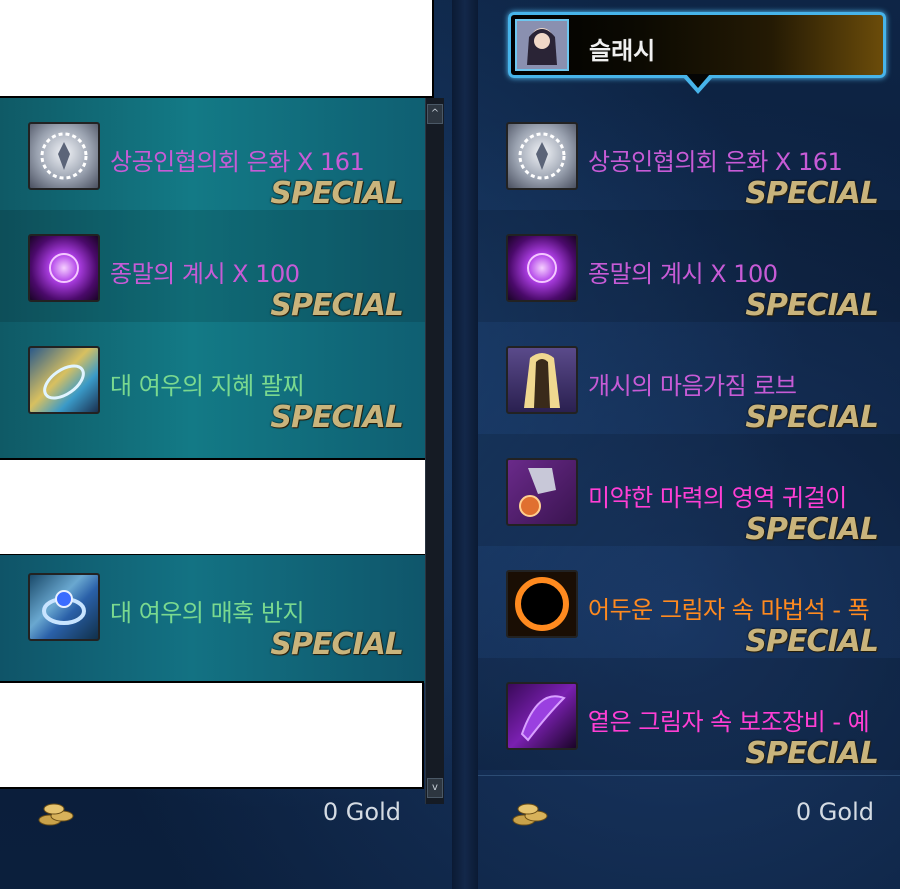  What do you see at coordinates (729, 722) in the screenshot?
I see `item-name: 옅은 그림자 속 보조장비 - 예` at bounding box center [729, 722].